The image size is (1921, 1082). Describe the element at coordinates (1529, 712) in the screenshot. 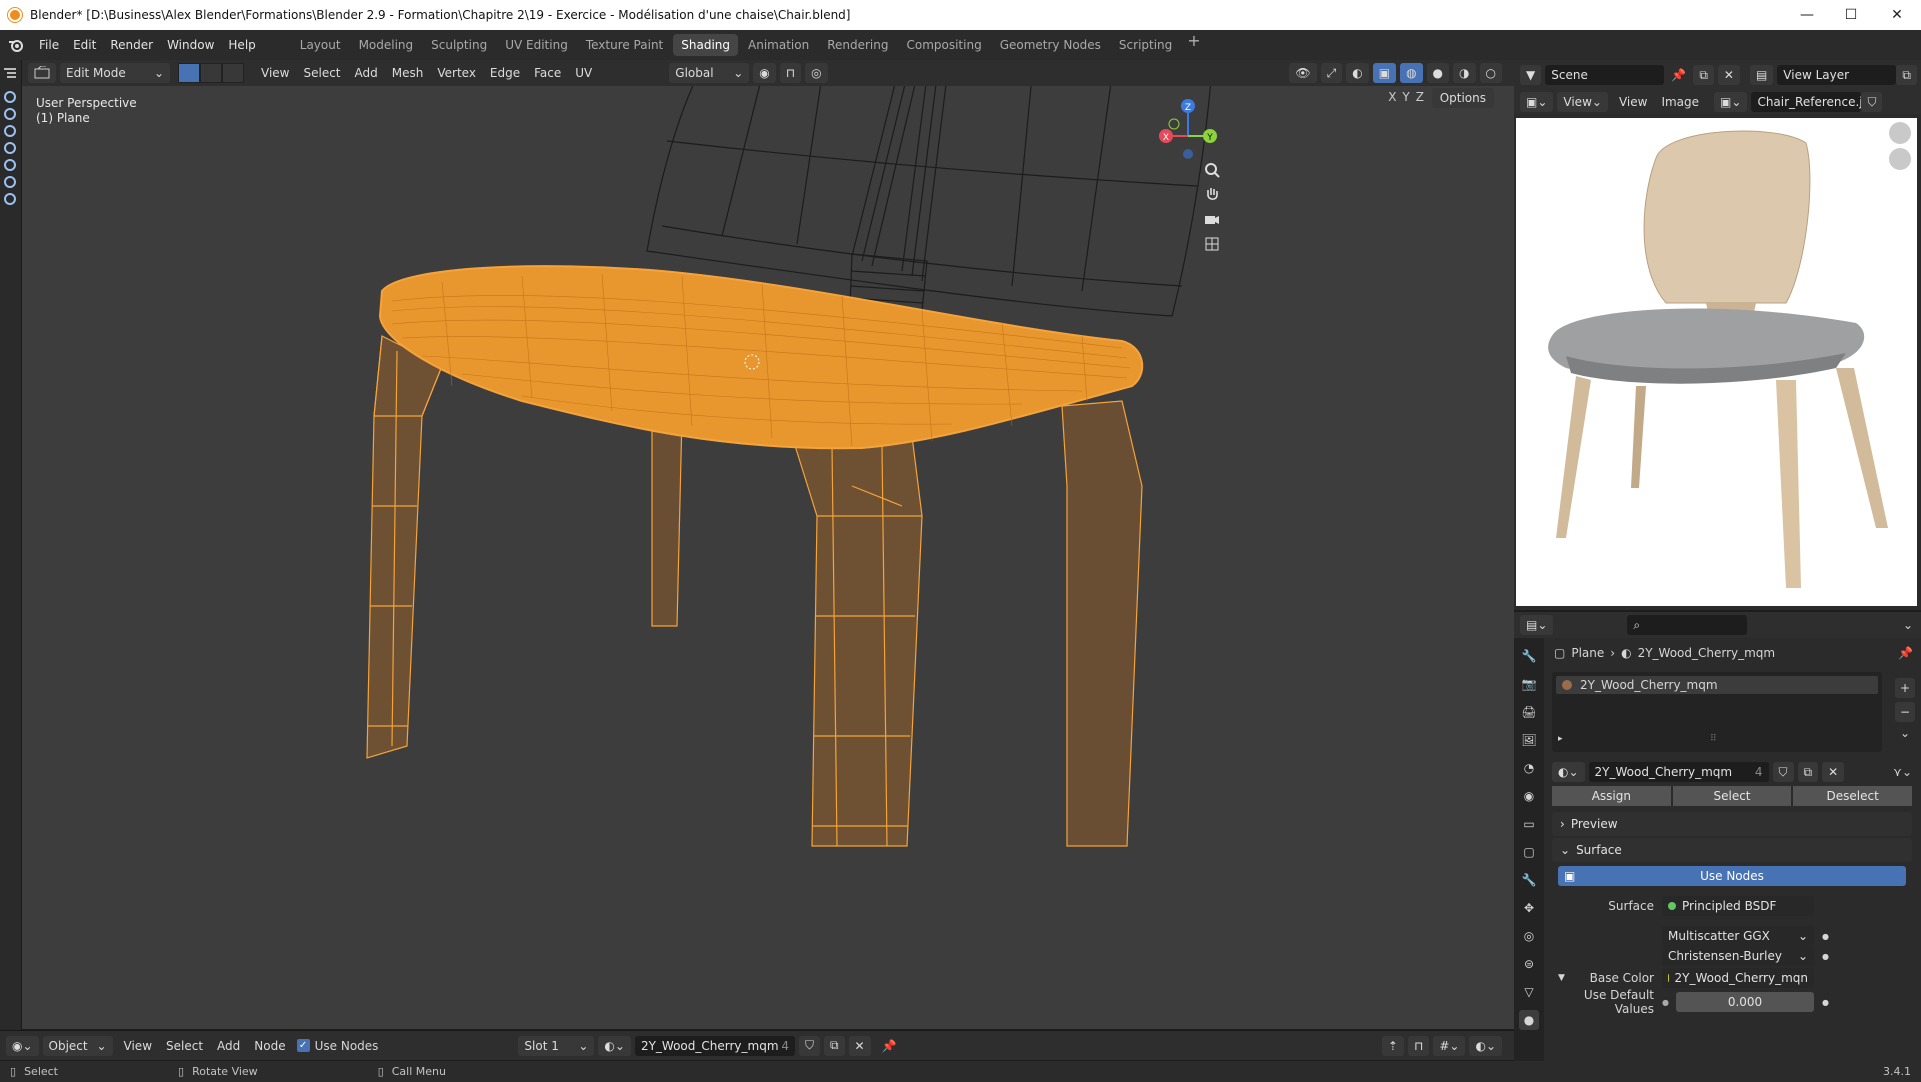

I see `output-tab-icon: 🖨` at that location.